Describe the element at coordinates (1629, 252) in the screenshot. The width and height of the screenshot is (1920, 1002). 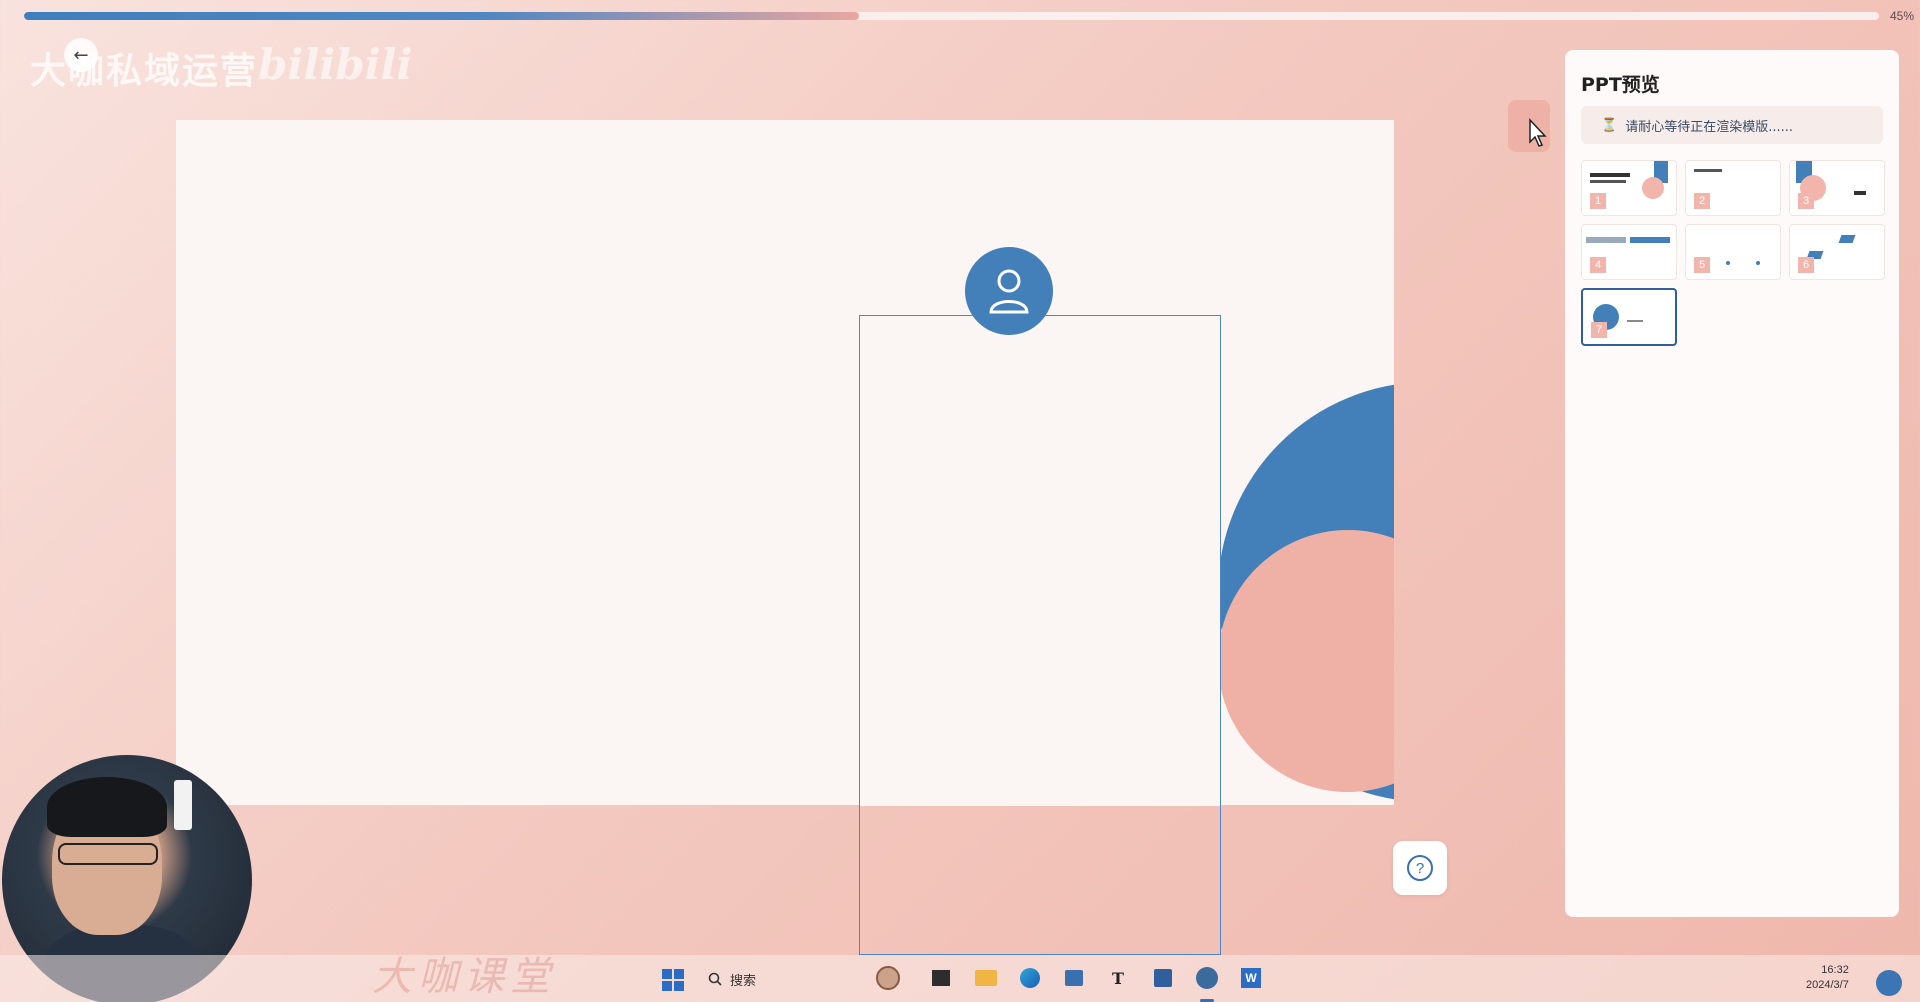
I see `slide-thumbnail: 4` at that location.